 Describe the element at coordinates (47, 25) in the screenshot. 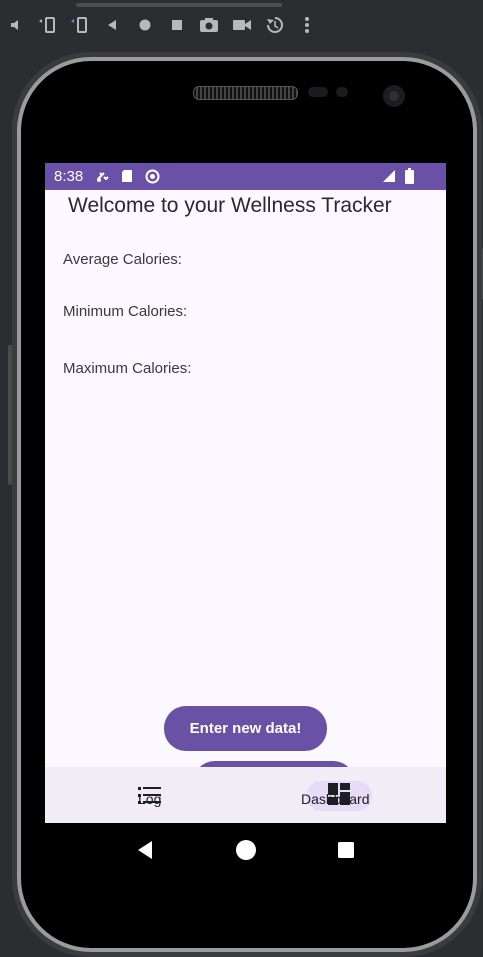

I see `rotate-left-icon` at that location.